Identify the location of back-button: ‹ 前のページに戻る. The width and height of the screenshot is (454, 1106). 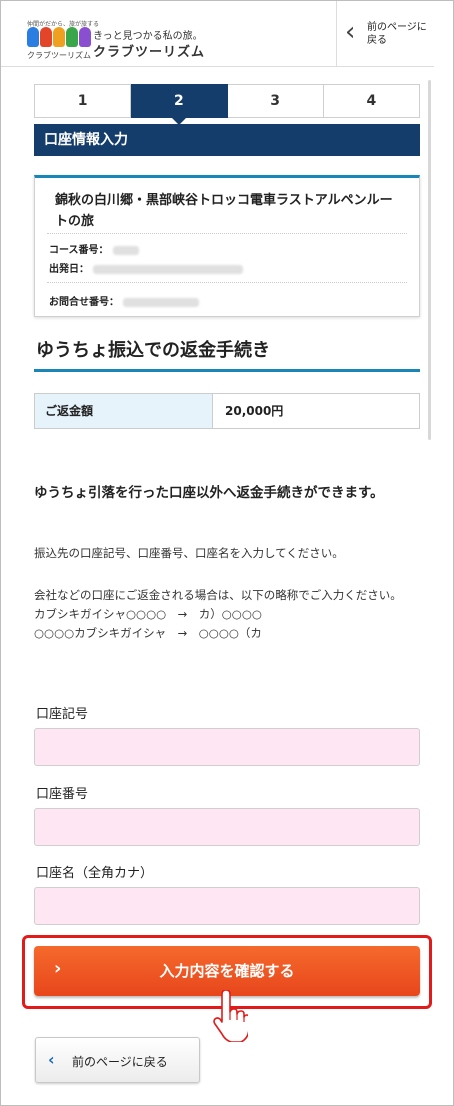
(117, 1060).